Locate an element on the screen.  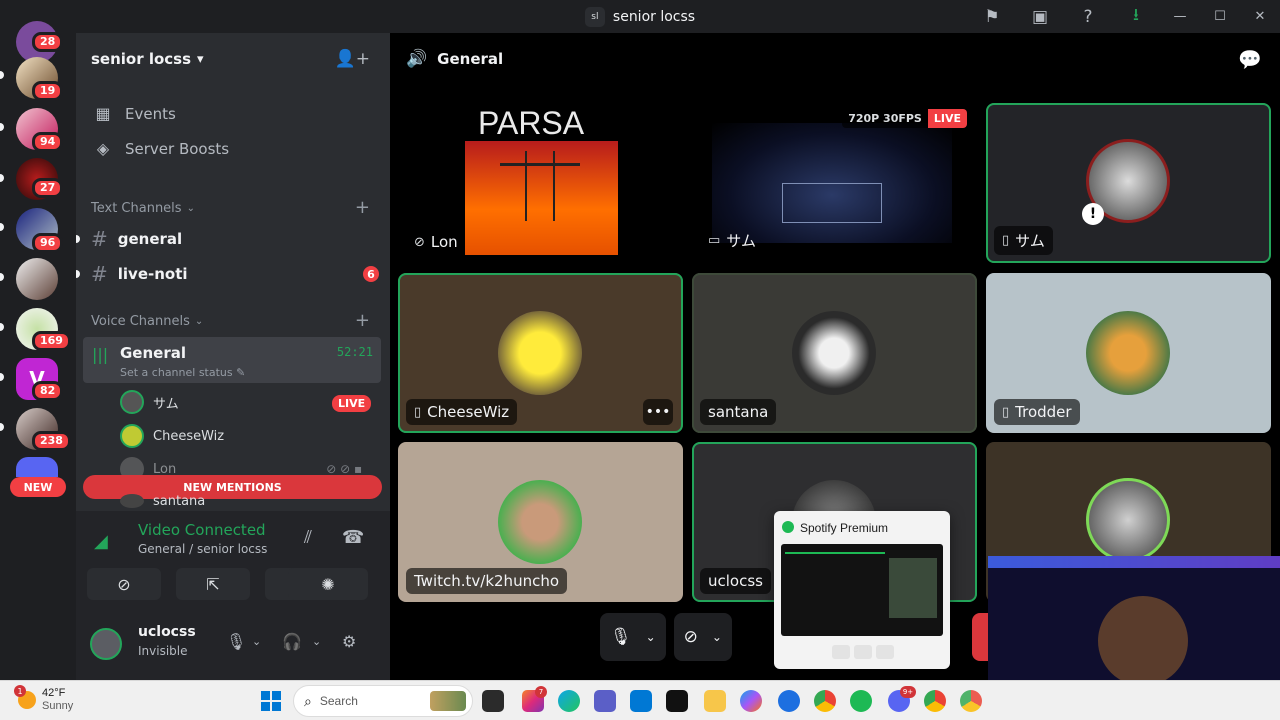
start-button is located at coordinates (271, 701).